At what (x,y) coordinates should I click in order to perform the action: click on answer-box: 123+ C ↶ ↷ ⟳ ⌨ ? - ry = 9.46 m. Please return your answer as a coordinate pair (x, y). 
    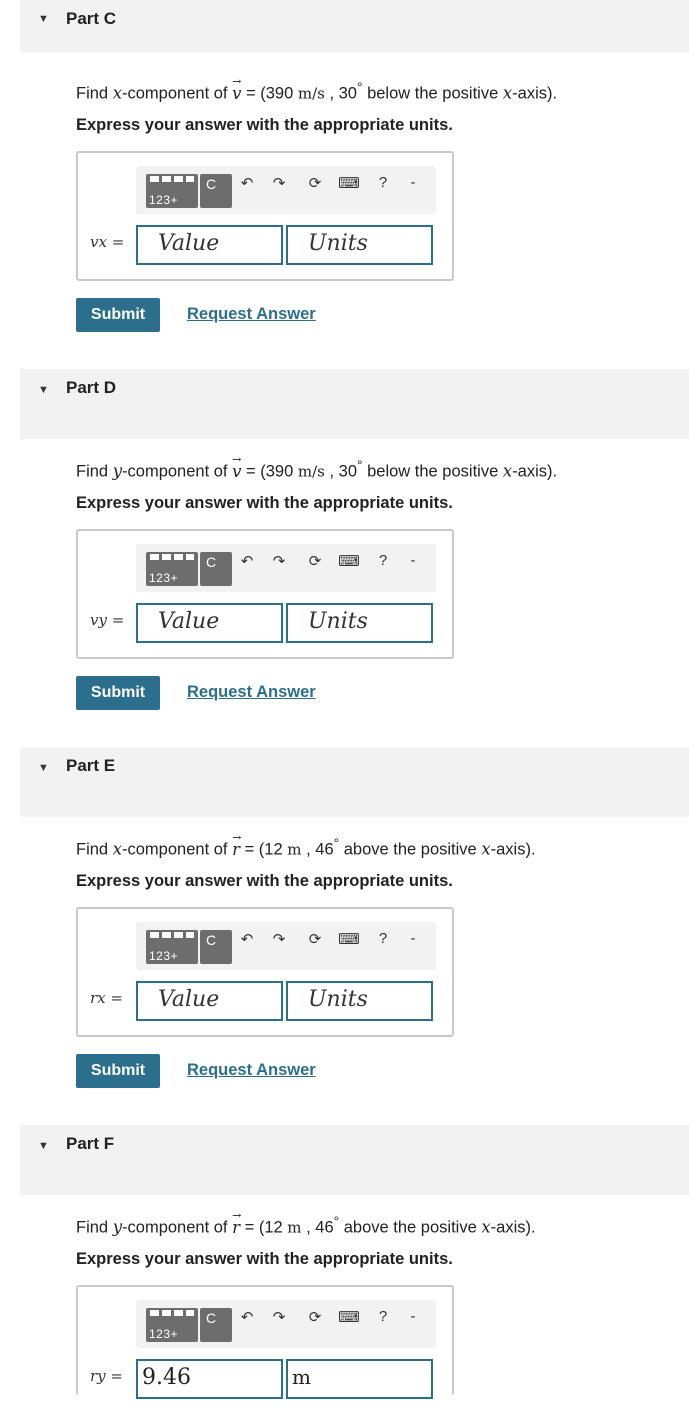
    Looking at the image, I should click on (265, 1342).